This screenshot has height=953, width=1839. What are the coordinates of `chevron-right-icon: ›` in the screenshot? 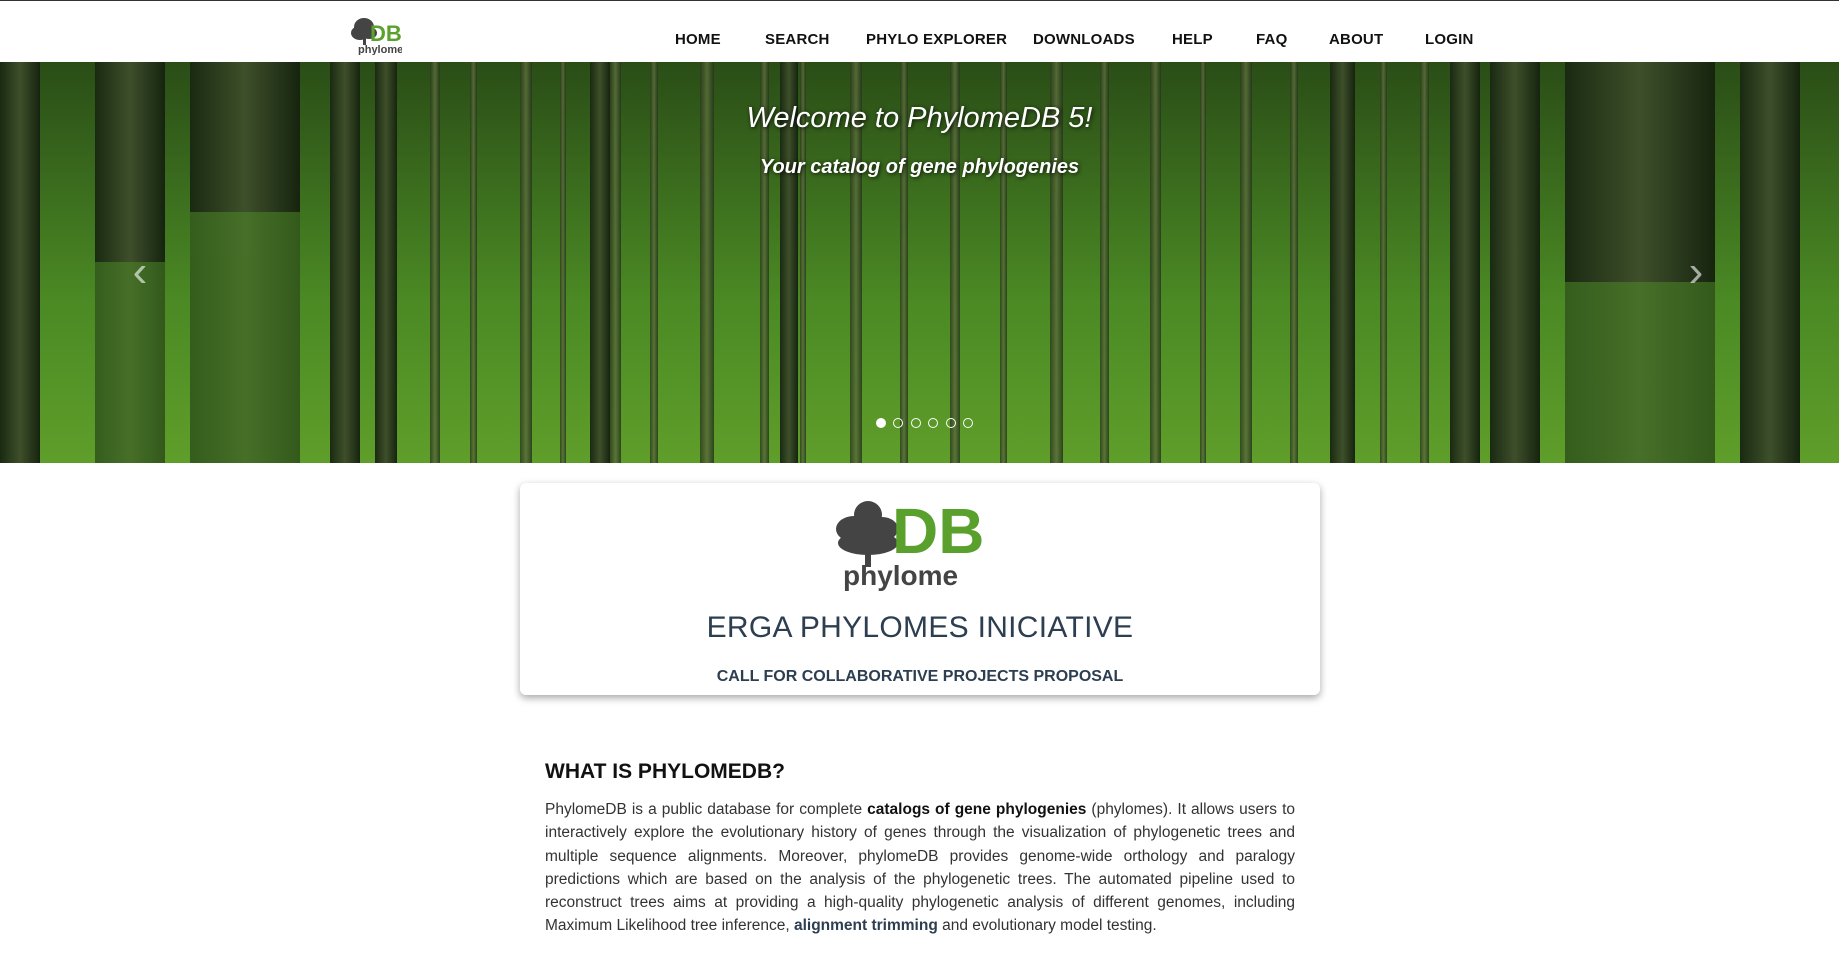 It's located at (1696, 271).